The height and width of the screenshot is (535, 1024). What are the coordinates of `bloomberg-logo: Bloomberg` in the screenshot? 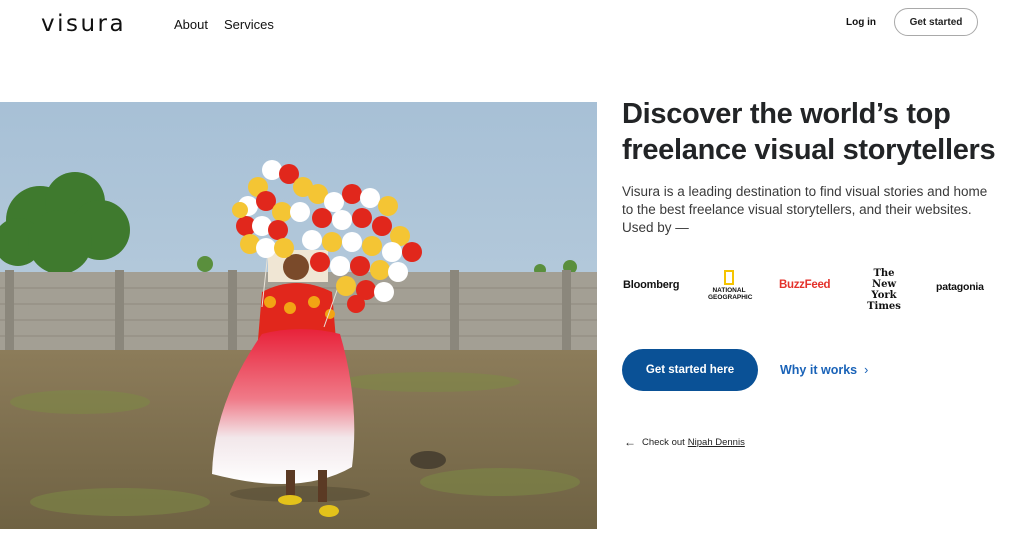 It's located at (651, 285).